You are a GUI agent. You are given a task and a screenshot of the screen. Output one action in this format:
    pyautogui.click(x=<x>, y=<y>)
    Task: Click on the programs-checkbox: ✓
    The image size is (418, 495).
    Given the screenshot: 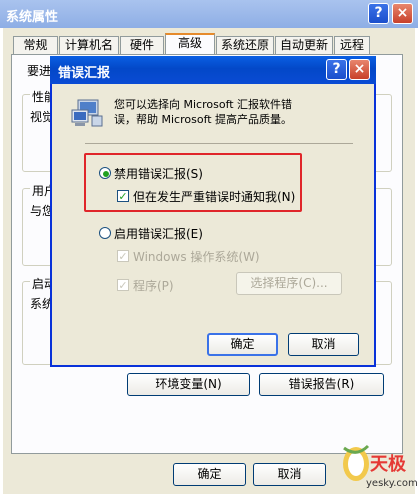 What is the action you would take?
    pyautogui.click(x=123, y=285)
    